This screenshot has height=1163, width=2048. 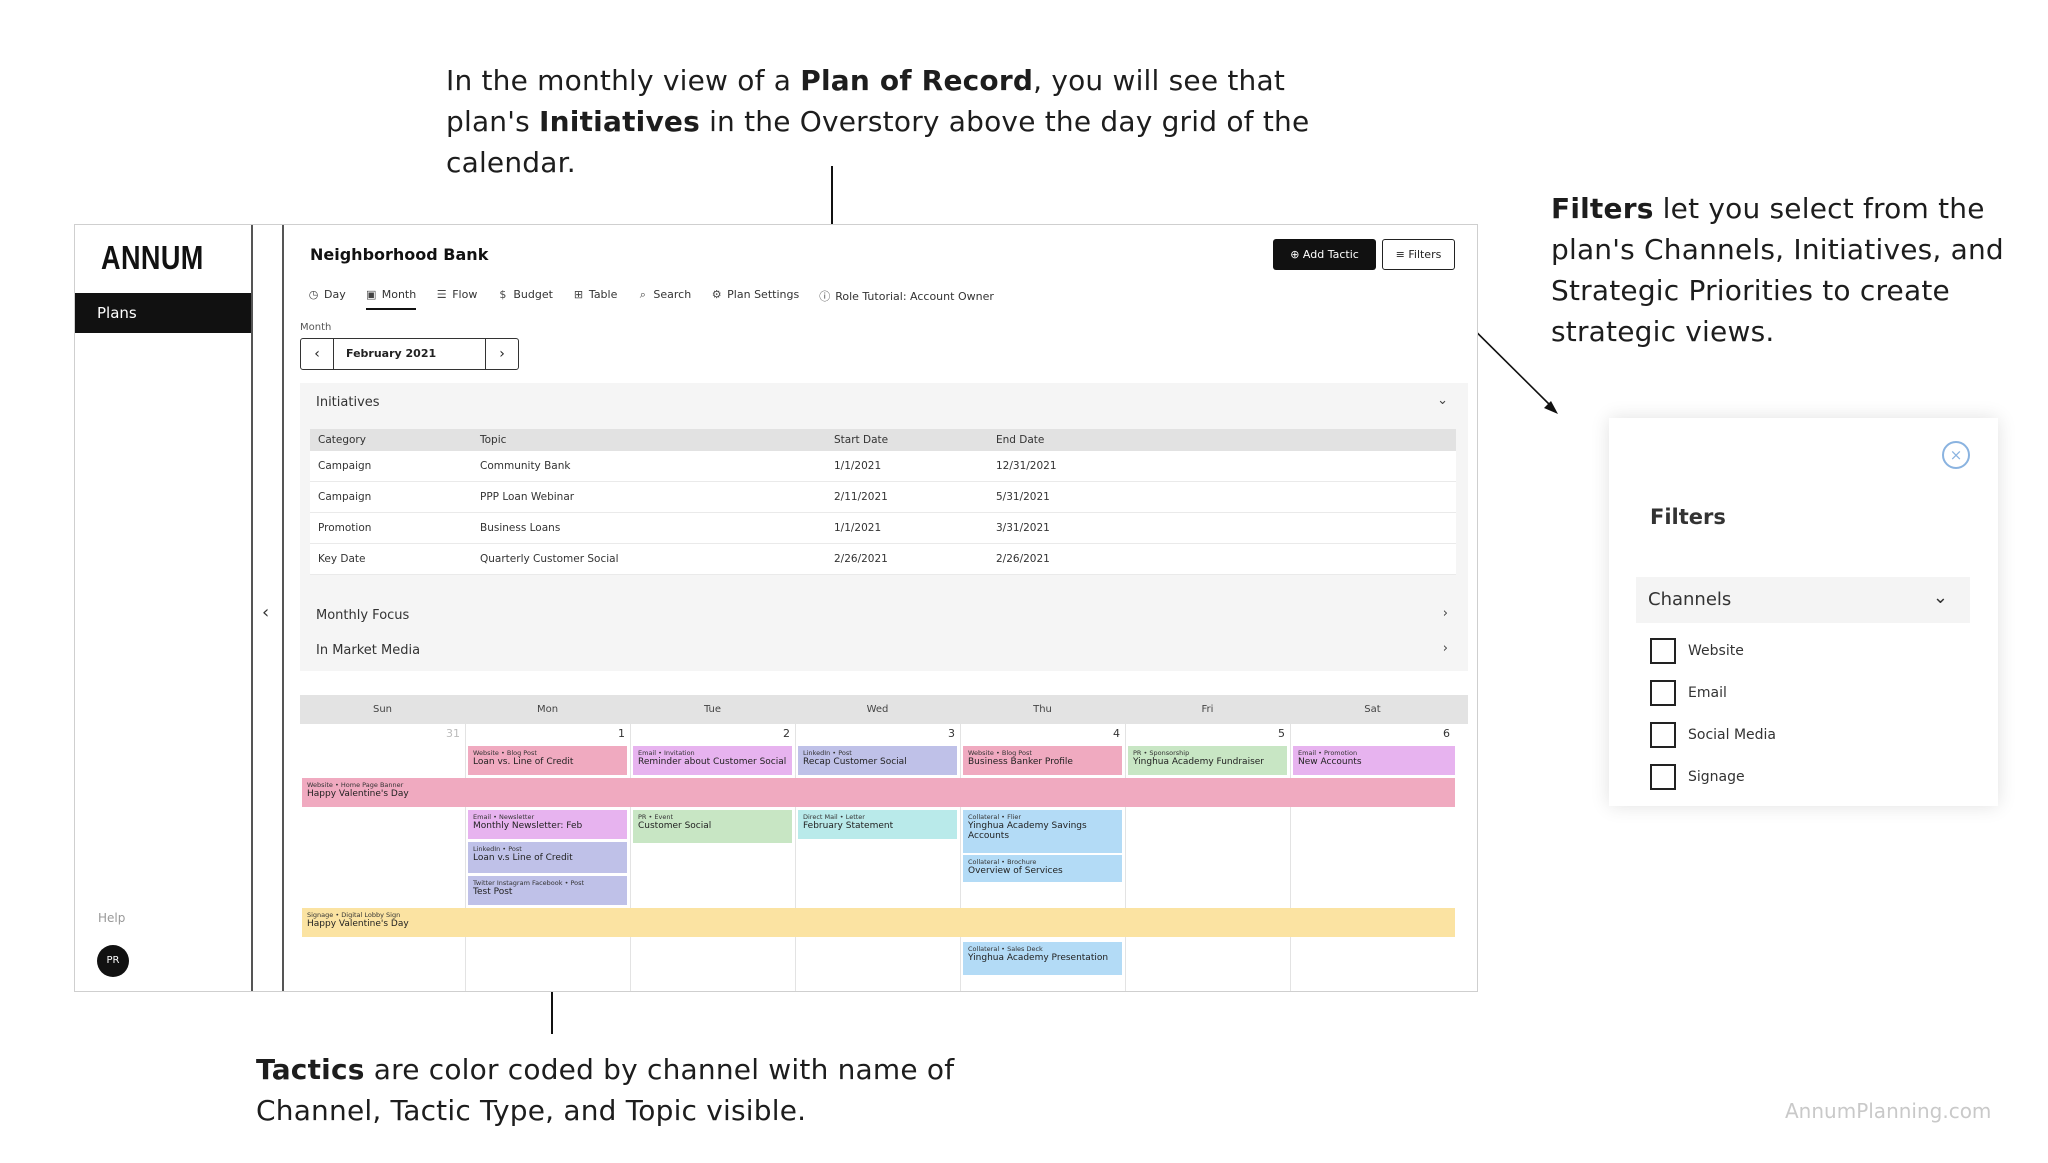 I want to click on tactic-channel-type: Collateral • Brochure, so click(x=1002, y=862).